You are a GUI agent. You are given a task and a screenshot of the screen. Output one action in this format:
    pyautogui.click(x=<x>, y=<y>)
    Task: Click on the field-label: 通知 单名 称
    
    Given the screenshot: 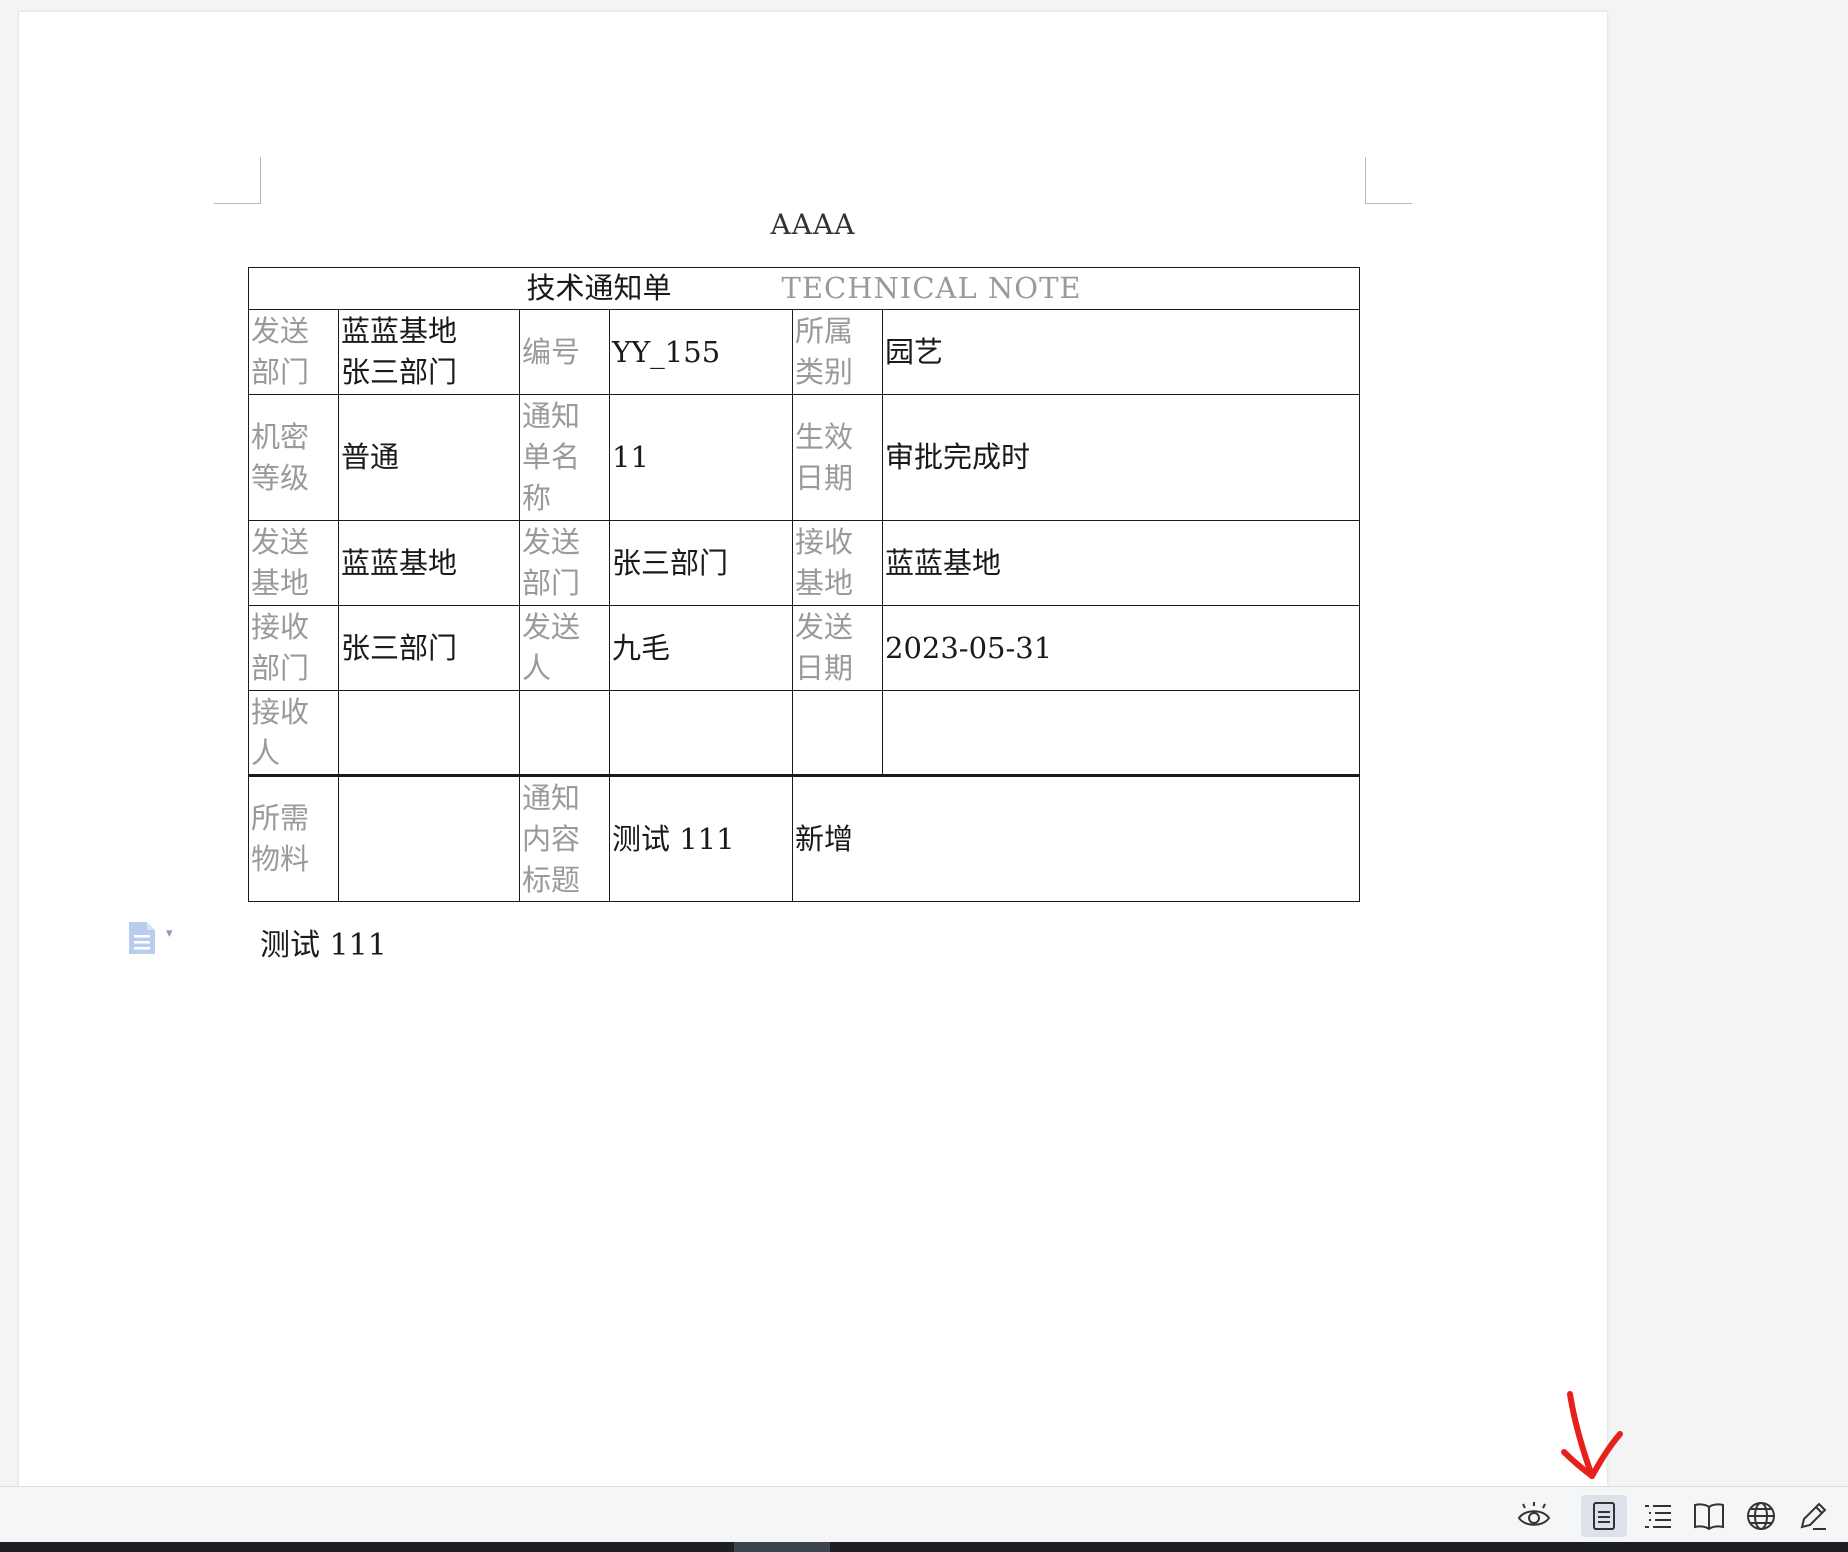 What is the action you would take?
    pyautogui.click(x=564, y=457)
    